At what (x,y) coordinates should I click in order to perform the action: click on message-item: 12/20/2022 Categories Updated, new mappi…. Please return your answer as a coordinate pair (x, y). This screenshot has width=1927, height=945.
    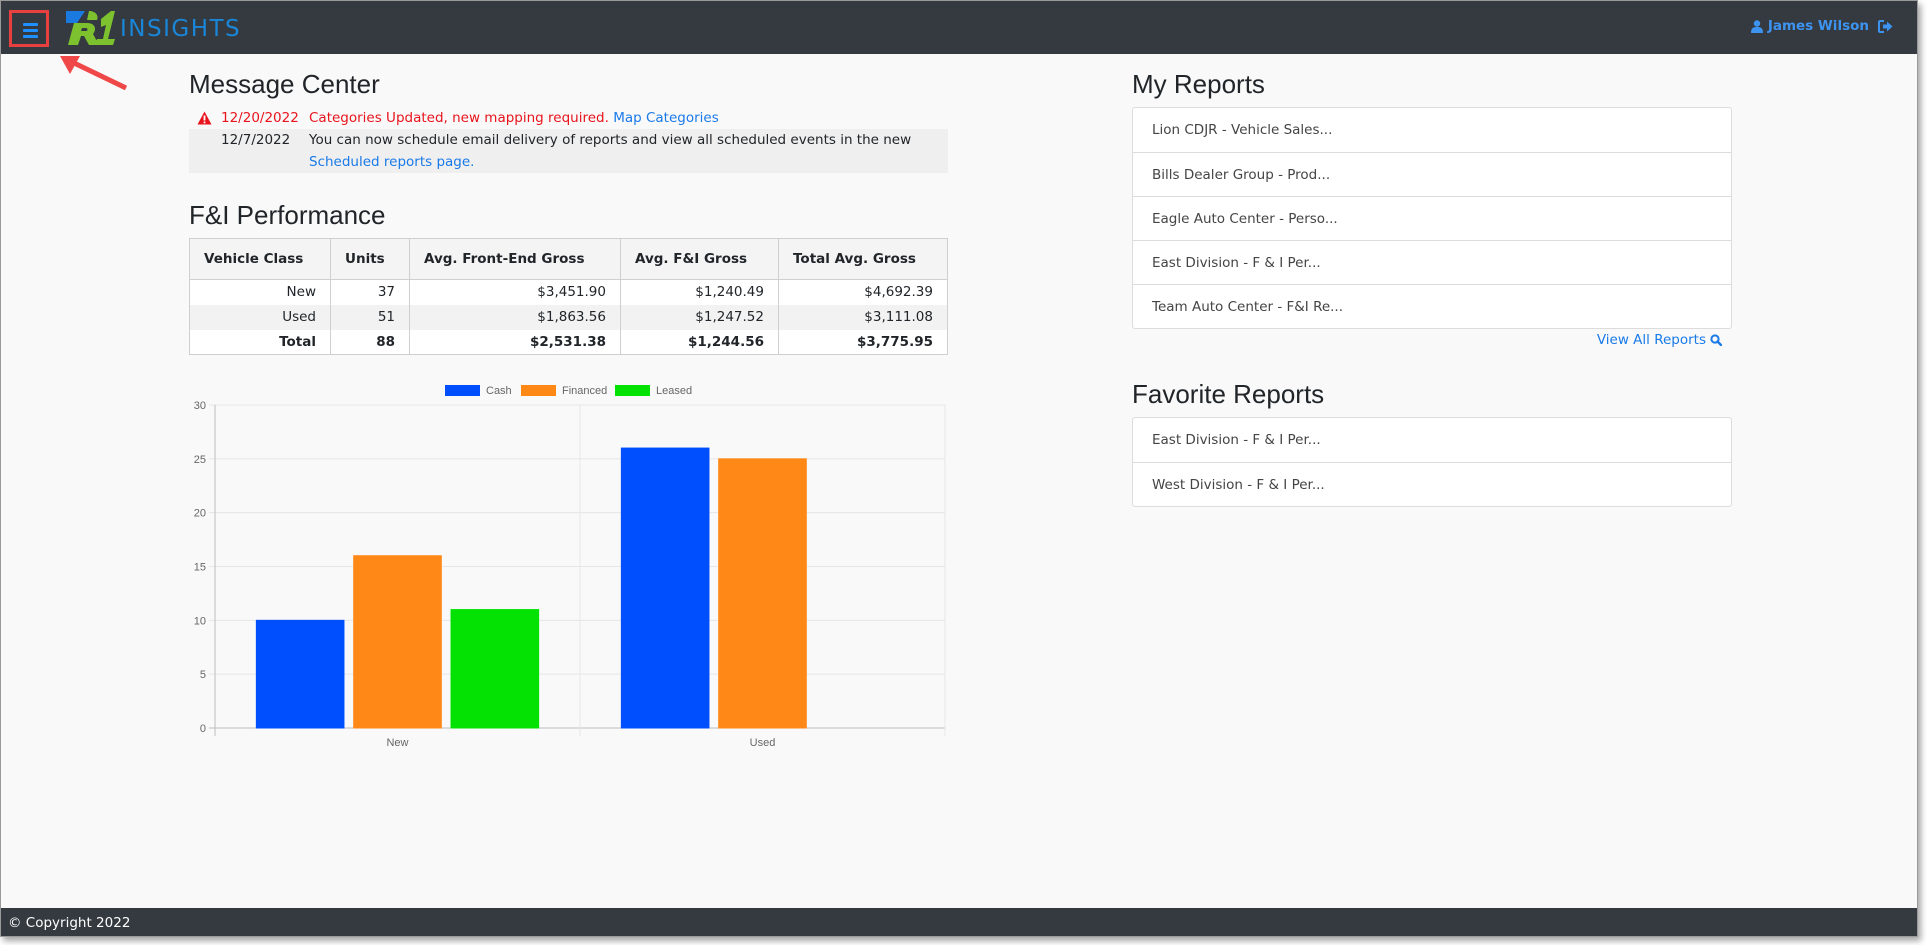
    Looking at the image, I should click on (568, 118).